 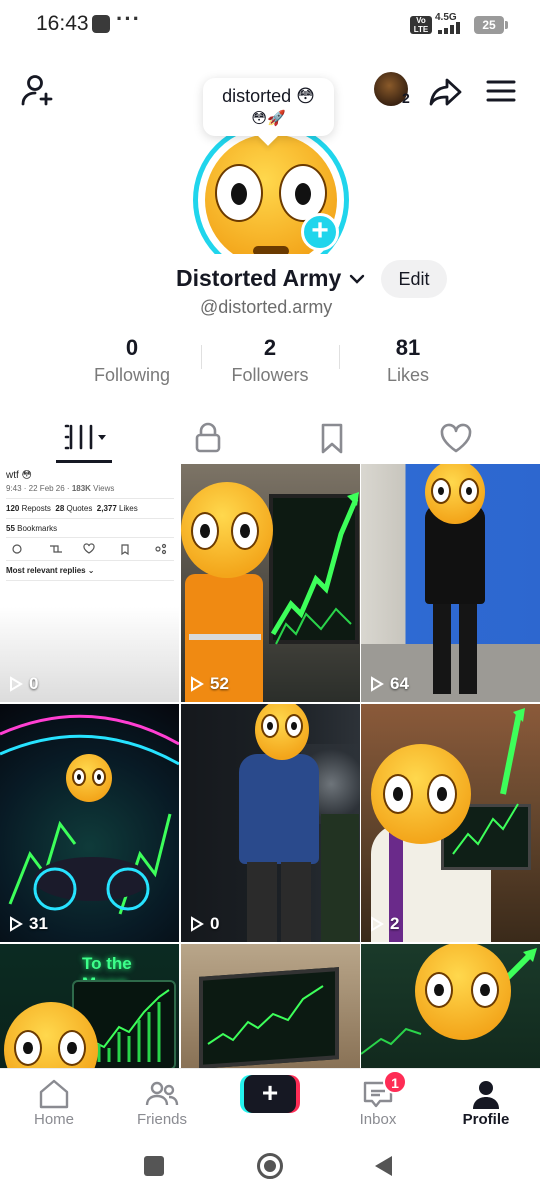 I want to click on stat-likes: 81 Likes, so click(x=408, y=360).